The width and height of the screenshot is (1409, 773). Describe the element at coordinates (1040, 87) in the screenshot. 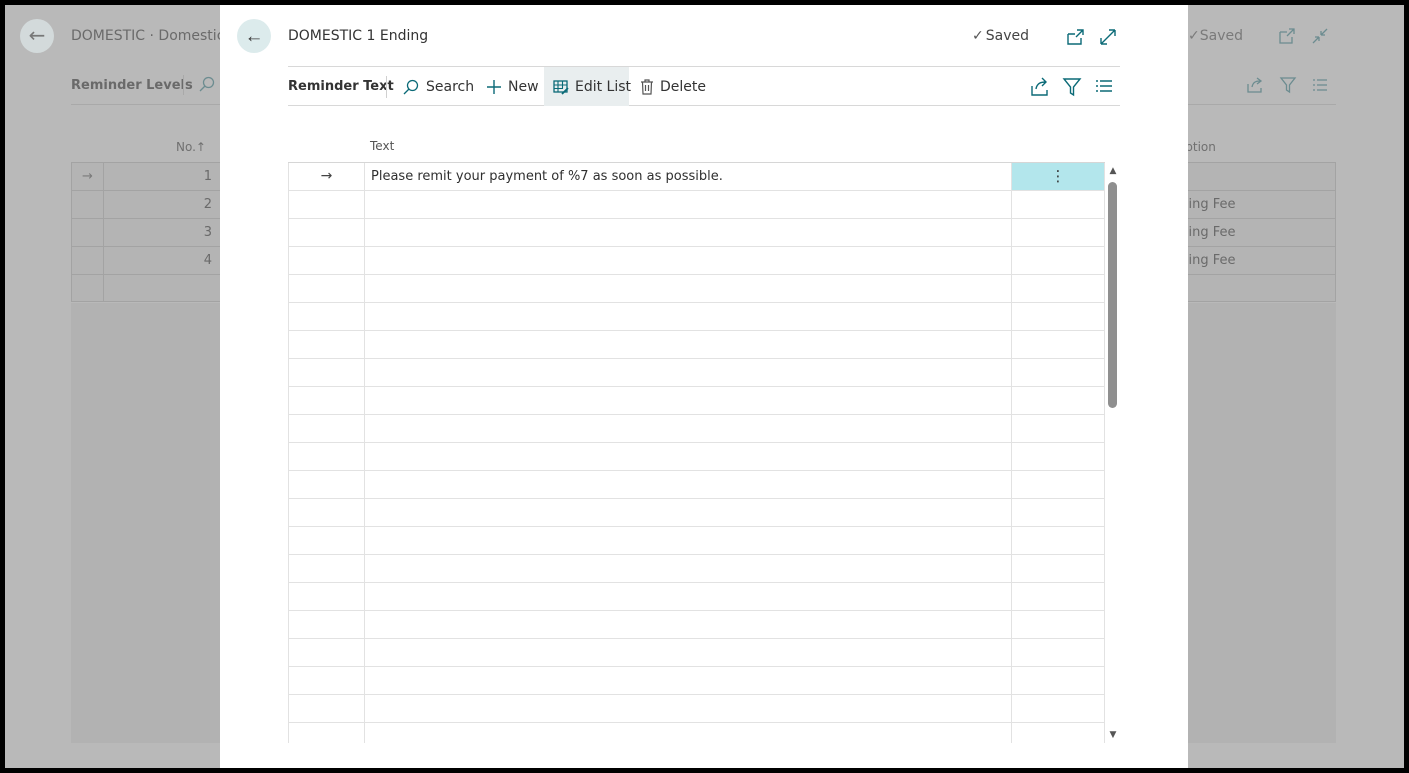

I see `share-icon` at that location.